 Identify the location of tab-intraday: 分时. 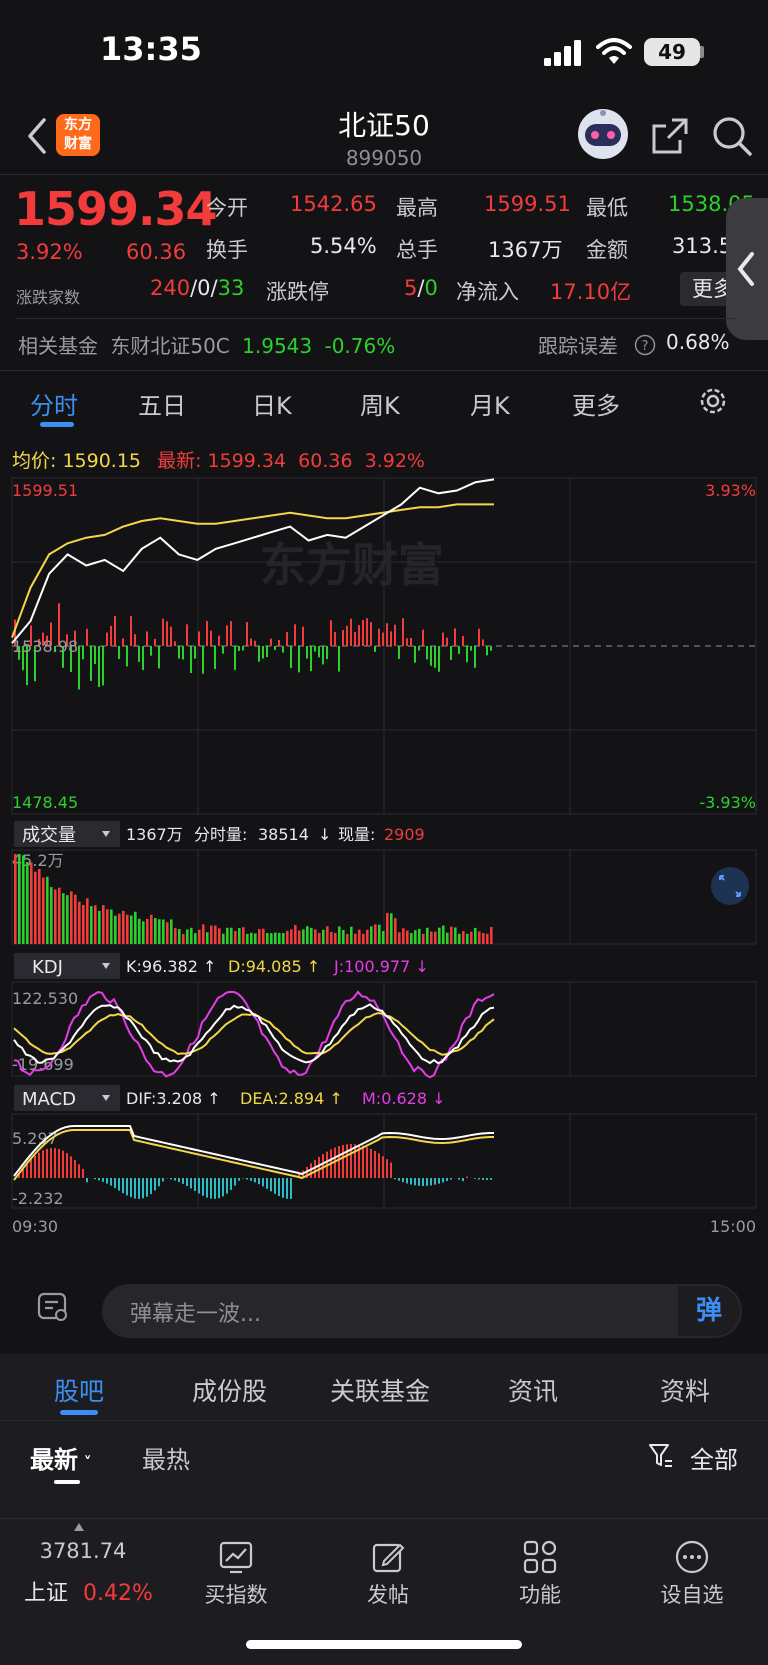
(54, 403).